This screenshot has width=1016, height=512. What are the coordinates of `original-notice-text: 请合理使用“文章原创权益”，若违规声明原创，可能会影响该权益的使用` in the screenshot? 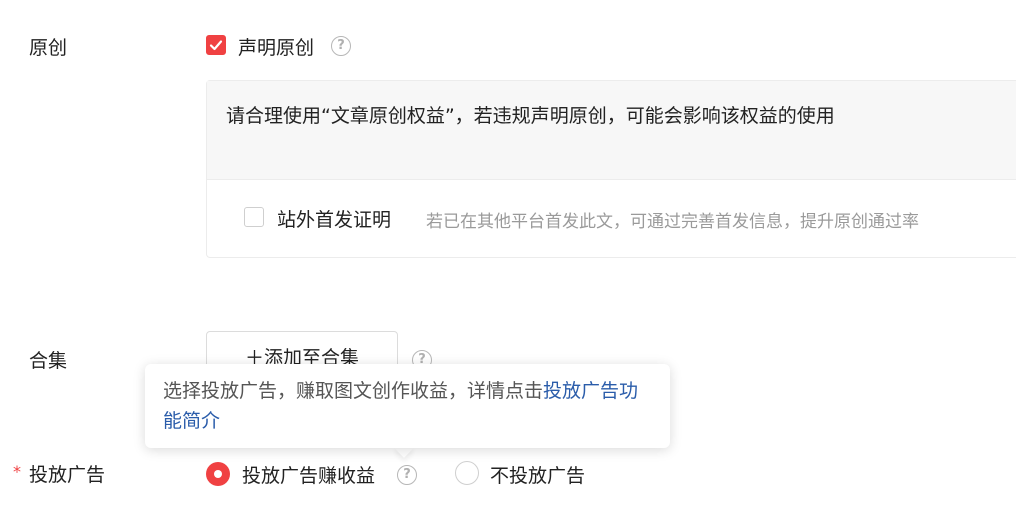 It's located at (530, 116).